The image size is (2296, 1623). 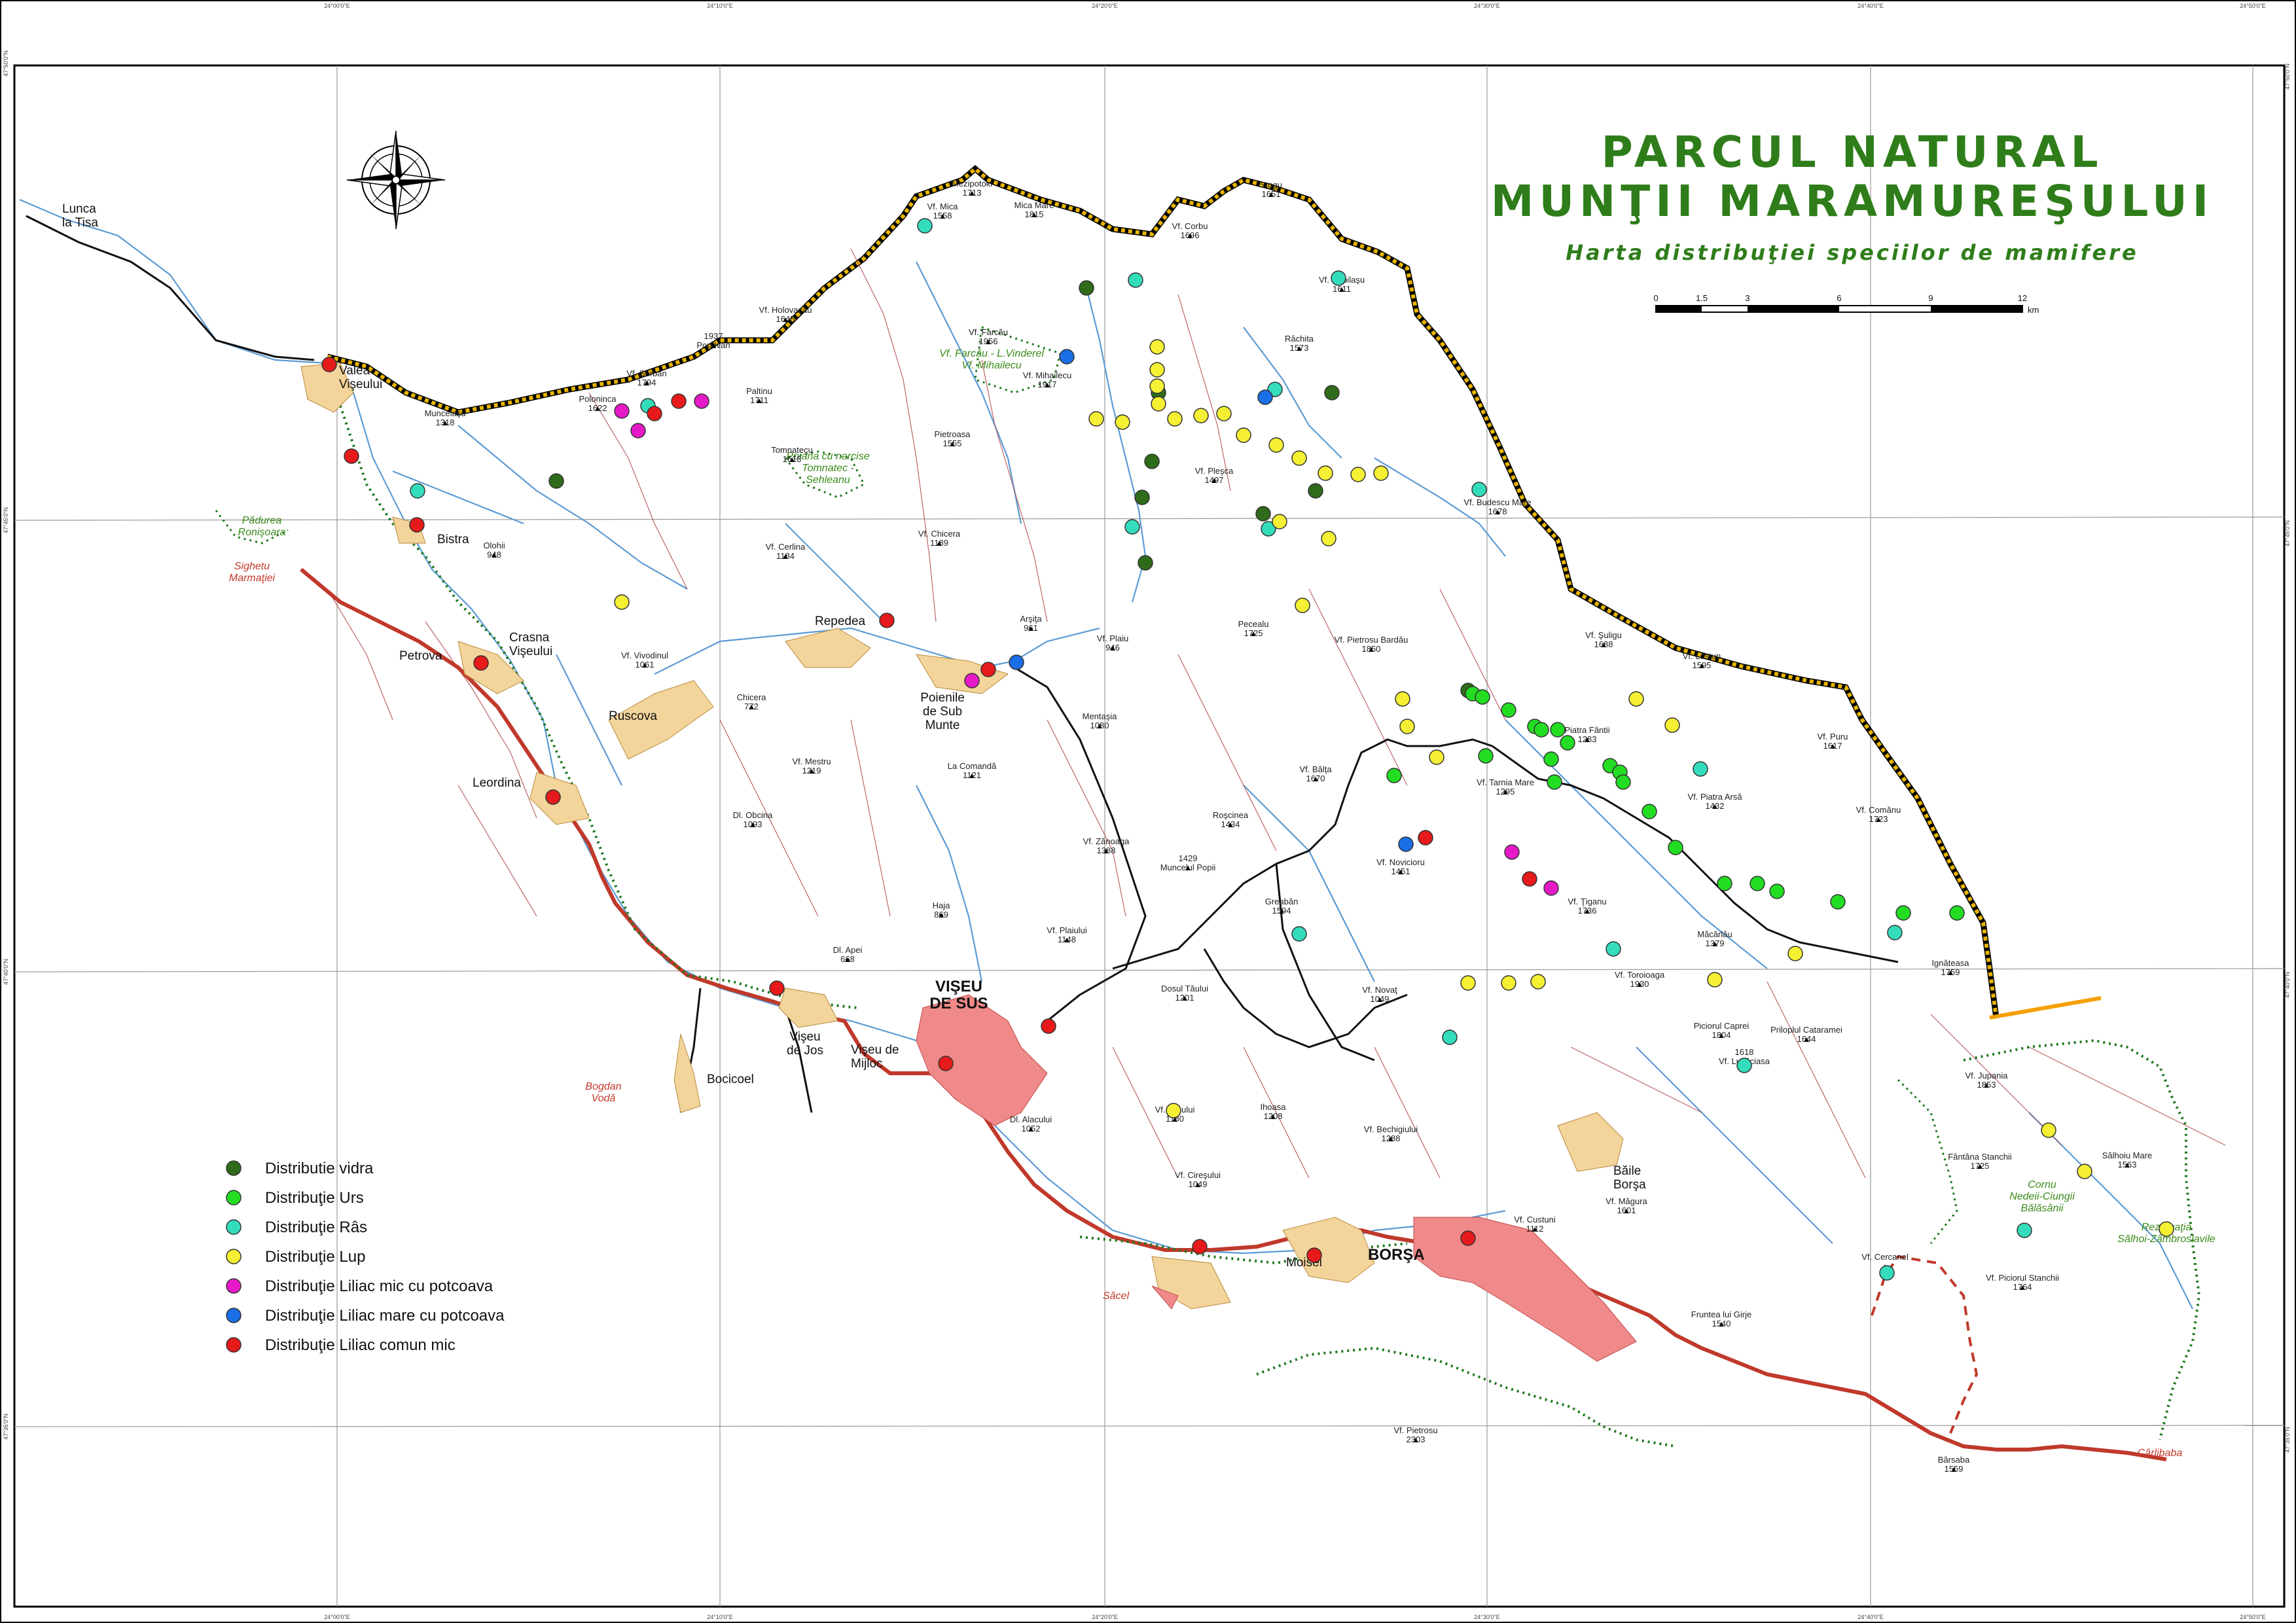 What do you see at coordinates (1870, 1617) in the screenshot?
I see `coord-bottom-label: 24°40'0"E` at bounding box center [1870, 1617].